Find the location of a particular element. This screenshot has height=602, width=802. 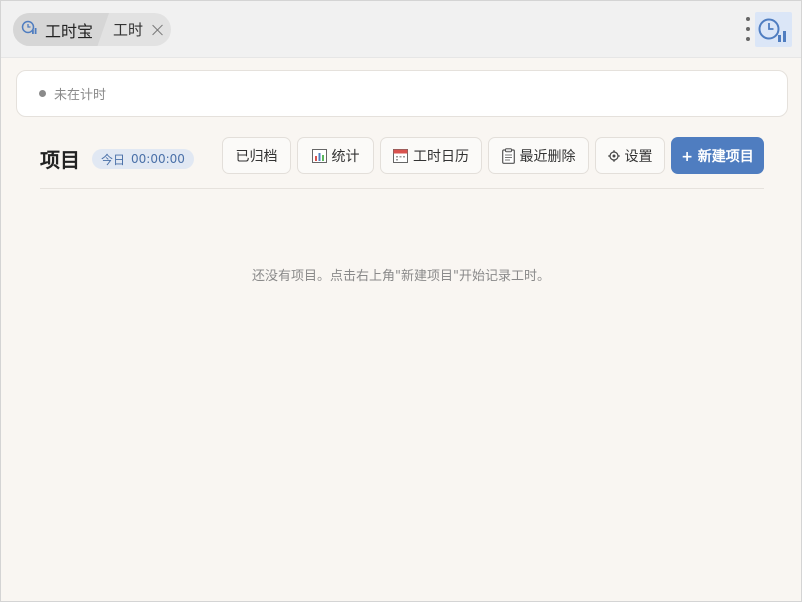

today-label: 今日 is located at coordinates (113, 159).